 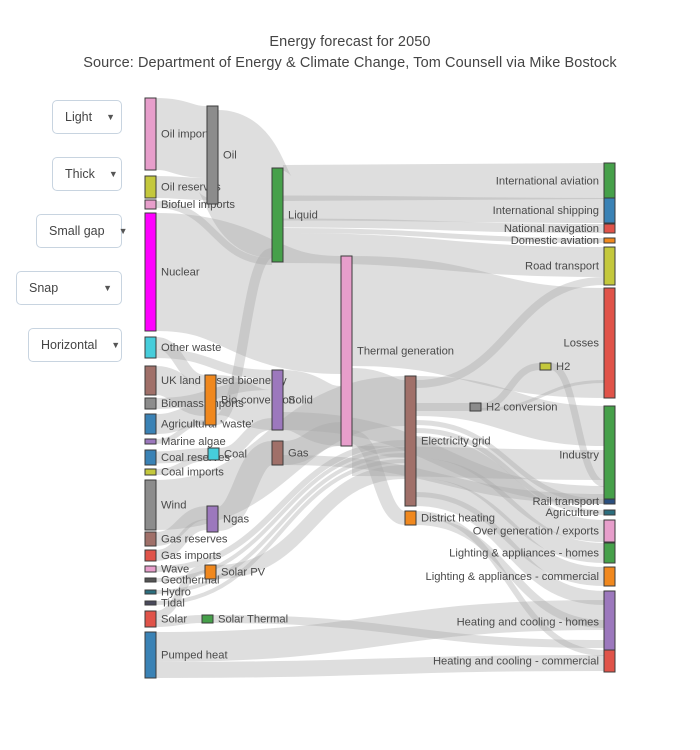 I want to click on node-label: Gas imports, so click(x=191, y=556).